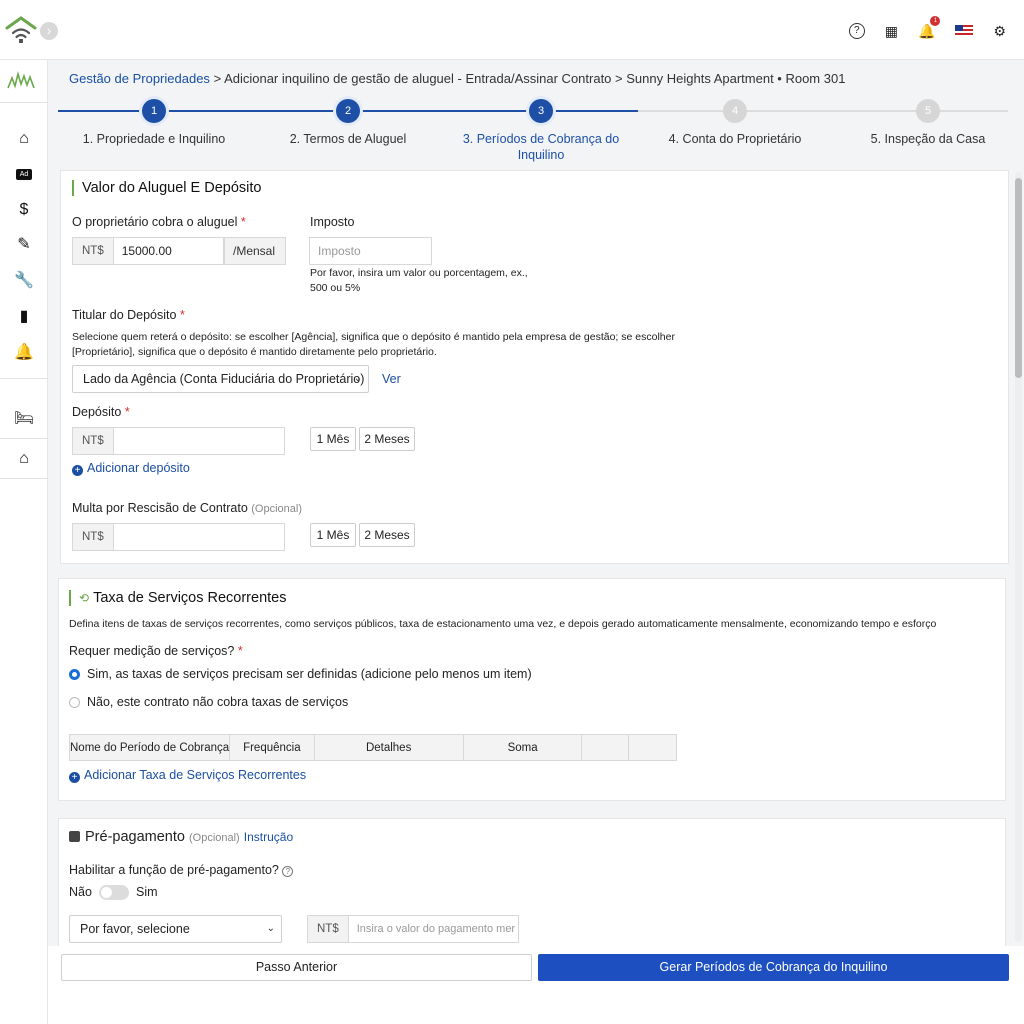  What do you see at coordinates (149, 747) in the screenshot?
I see `column-header: Nome do Período de Cobrança` at bounding box center [149, 747].